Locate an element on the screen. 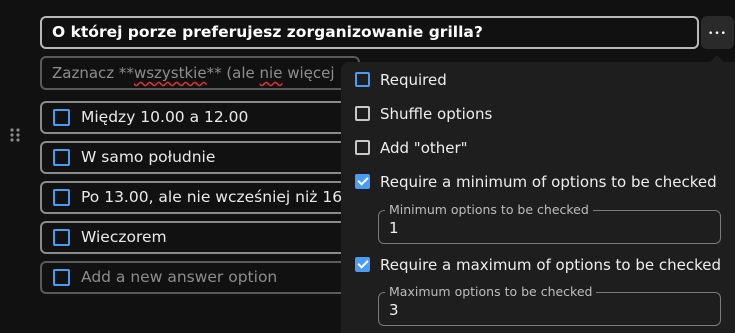  setting-shuffle-options: Shuffle options is located at coordinates (423, 114).